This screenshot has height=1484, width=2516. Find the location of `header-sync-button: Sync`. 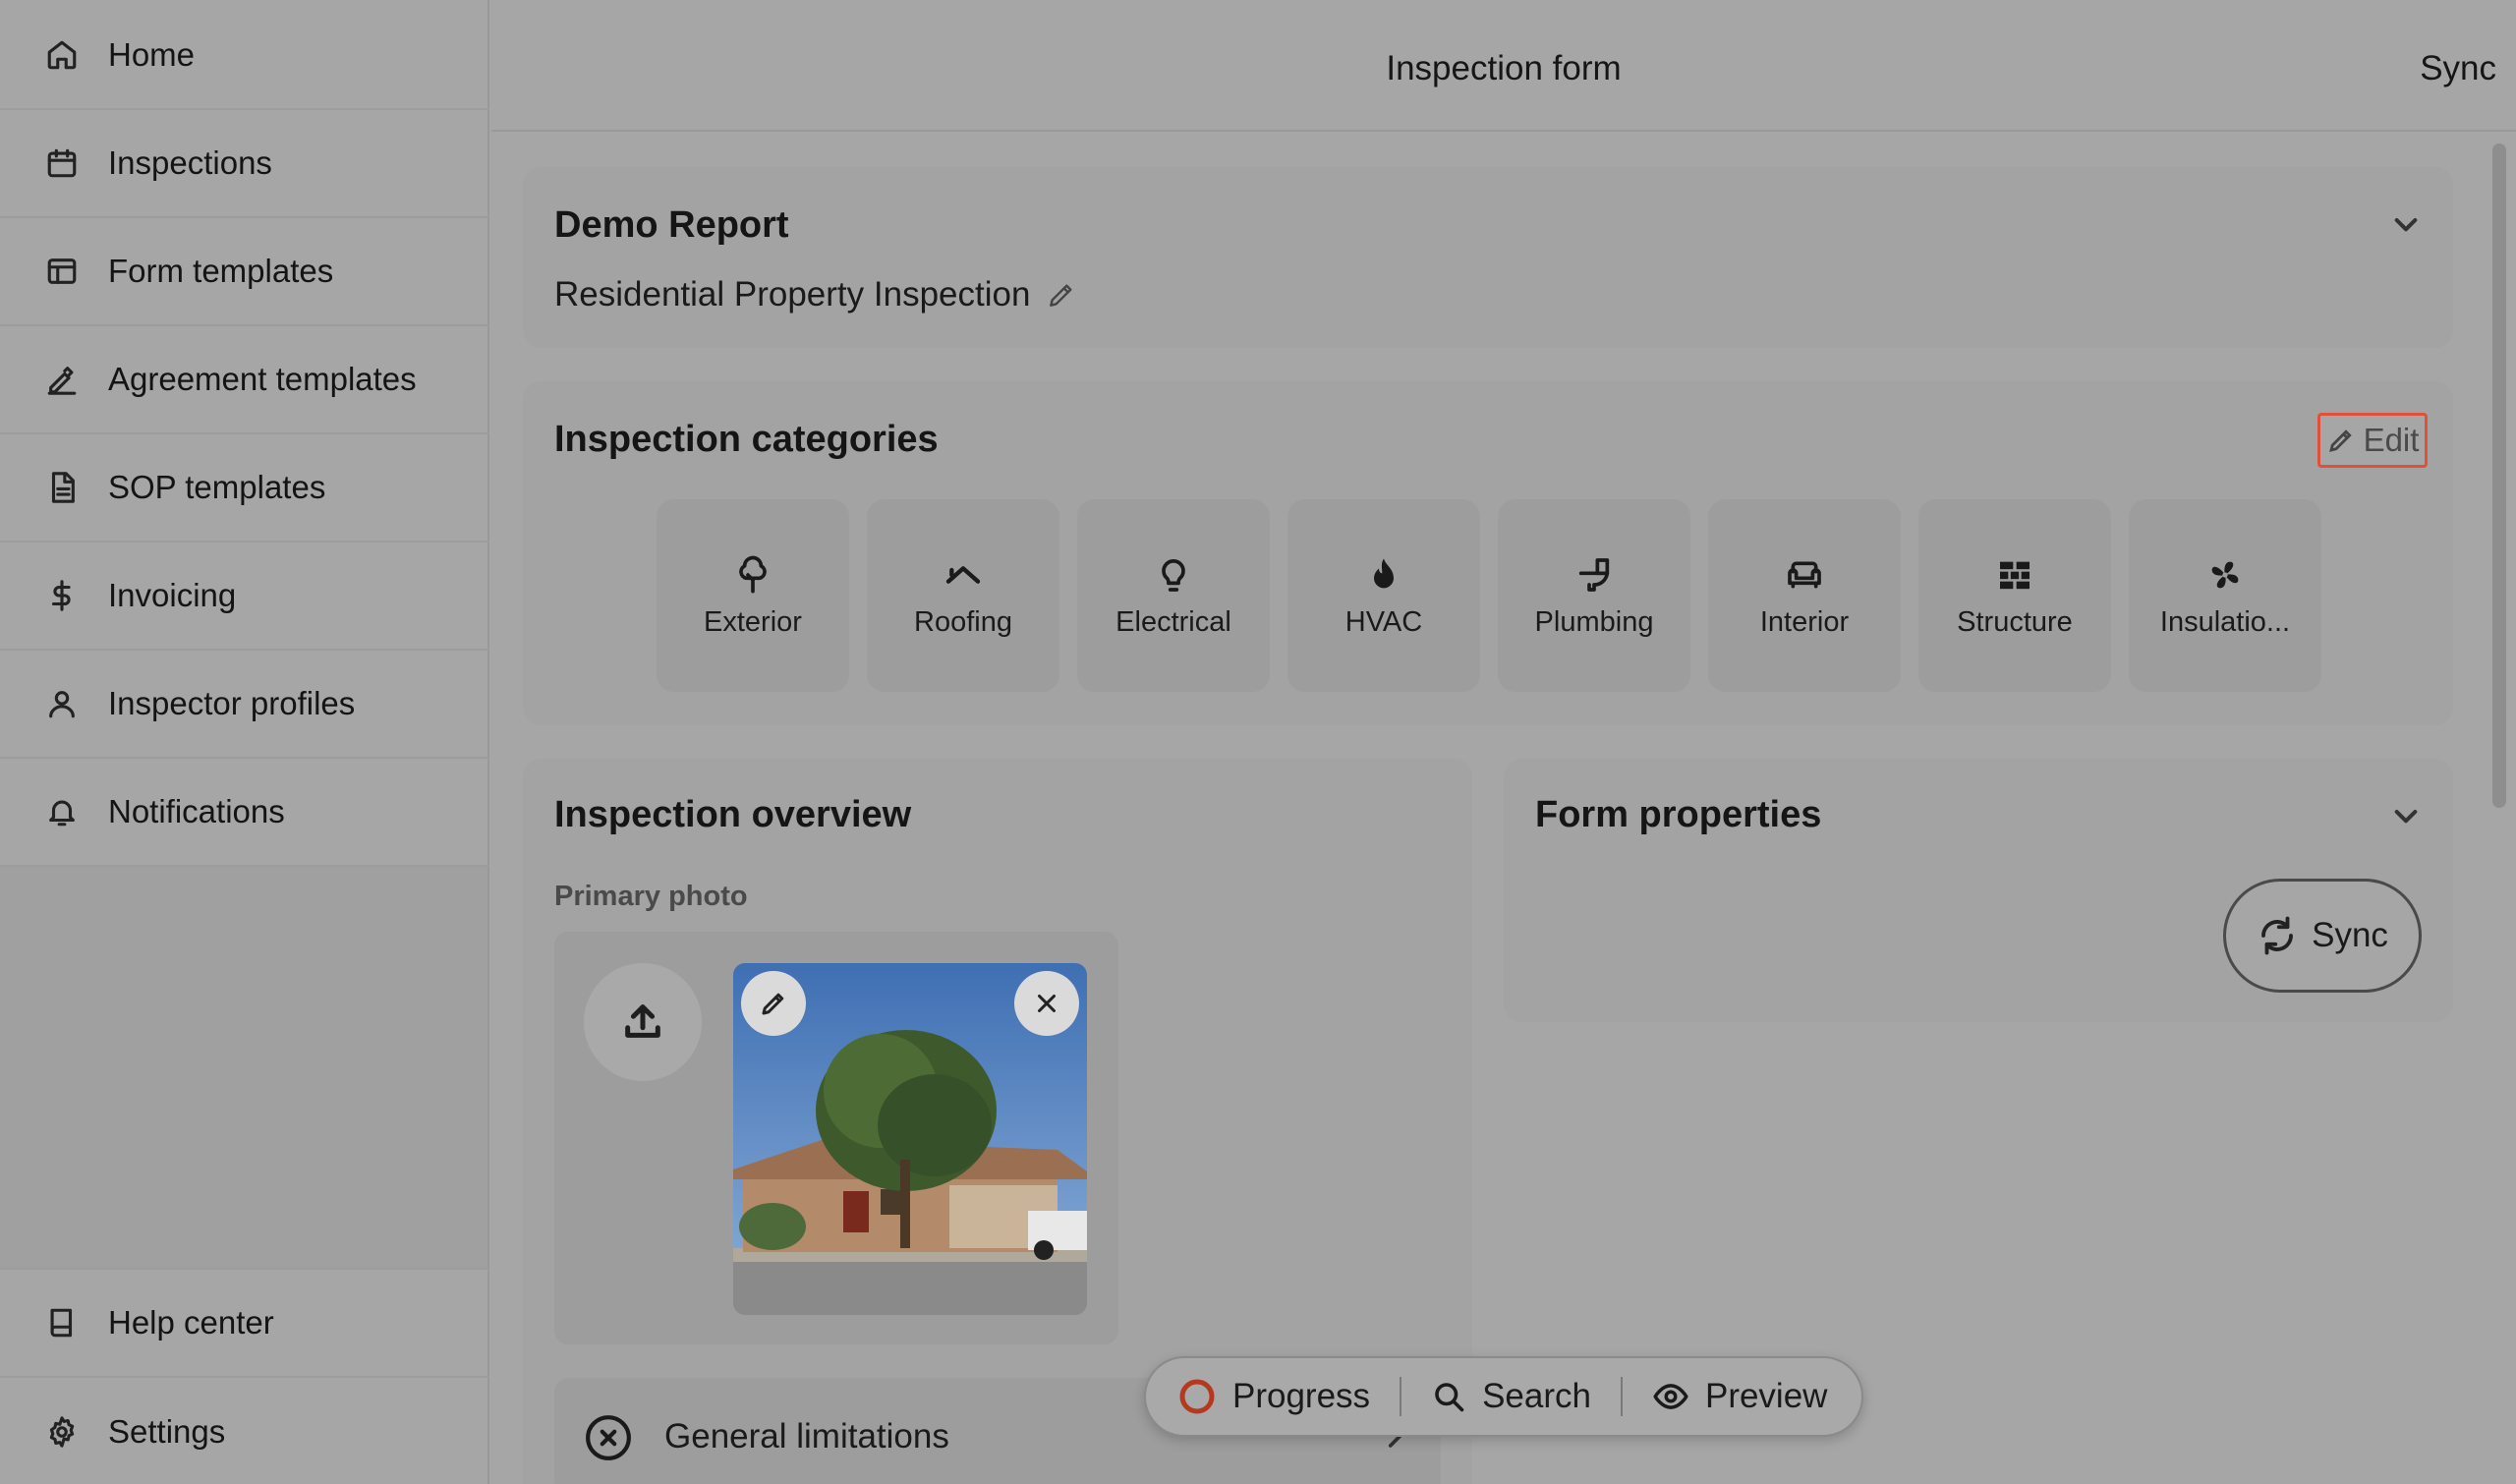

header-sync-button: Sync is located at coordinates (2458, 68).